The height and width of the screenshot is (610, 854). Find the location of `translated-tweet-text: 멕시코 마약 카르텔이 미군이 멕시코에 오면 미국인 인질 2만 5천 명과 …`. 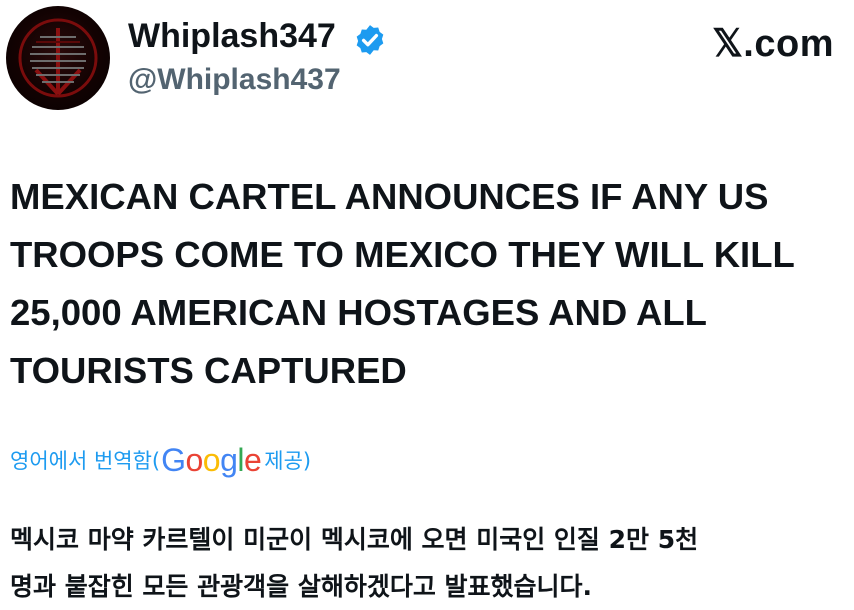

translated-tweet-text: 멕시코 마약 카르텔이 미군이 멕시코에 오면 미국인 인질 2만 5천 명과 … is located at coordinates (354, 563).